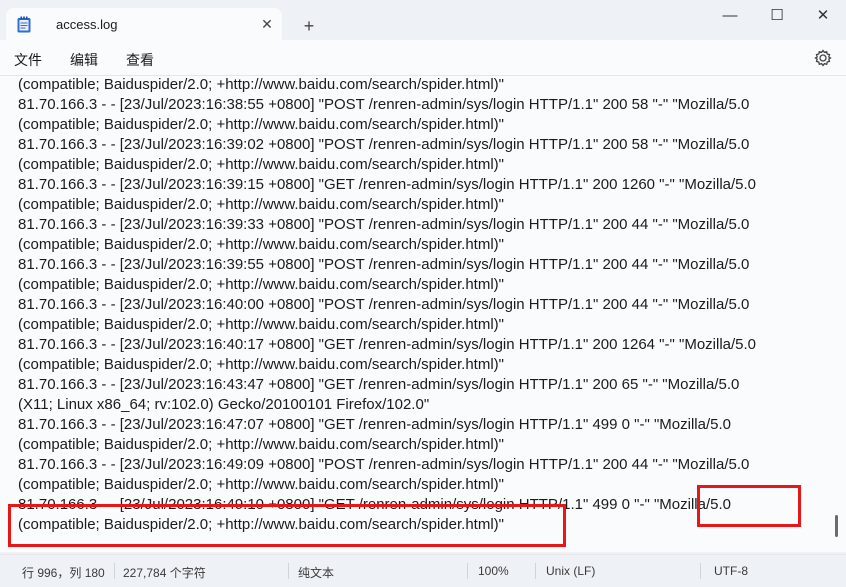 This screenshot has height=587, width=846. What do you see at coordinates (63, 573) in the screenshot?
I see `status-position: 行 996，列 180` at bounding box center [63, 573].